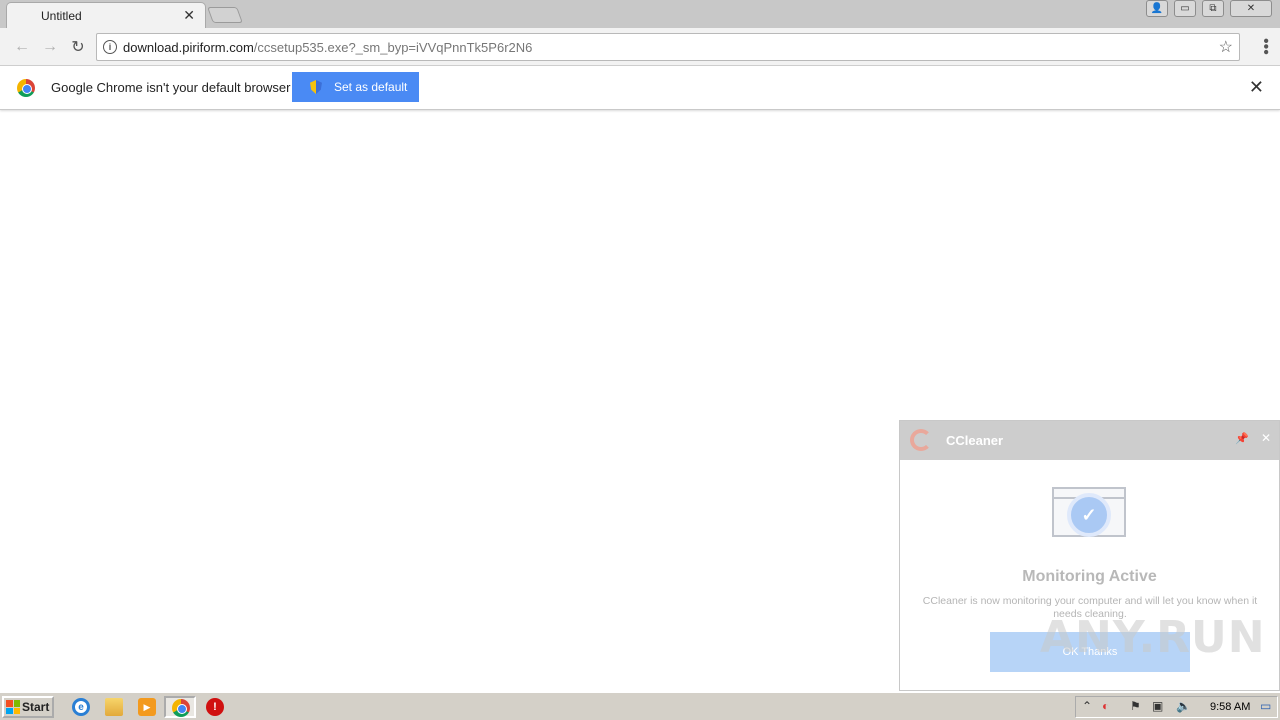  Describe the element at coordinates (1265, 706) in the screenshot. I see `show-desktop-icon: ▭` at that location.